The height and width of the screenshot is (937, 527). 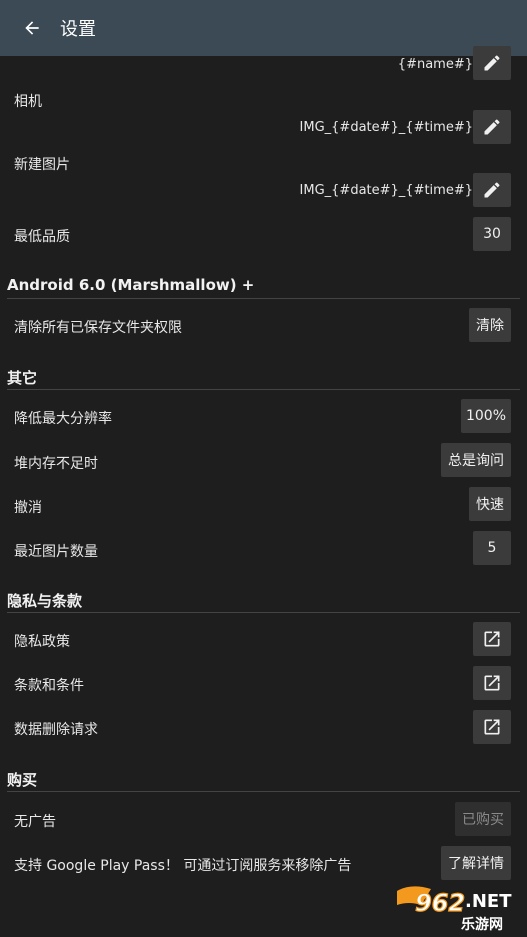 What do you see at coordinates (490, 504) in the screenshot?
I see `undo-button: 快速` at bounding box center [490, 504].